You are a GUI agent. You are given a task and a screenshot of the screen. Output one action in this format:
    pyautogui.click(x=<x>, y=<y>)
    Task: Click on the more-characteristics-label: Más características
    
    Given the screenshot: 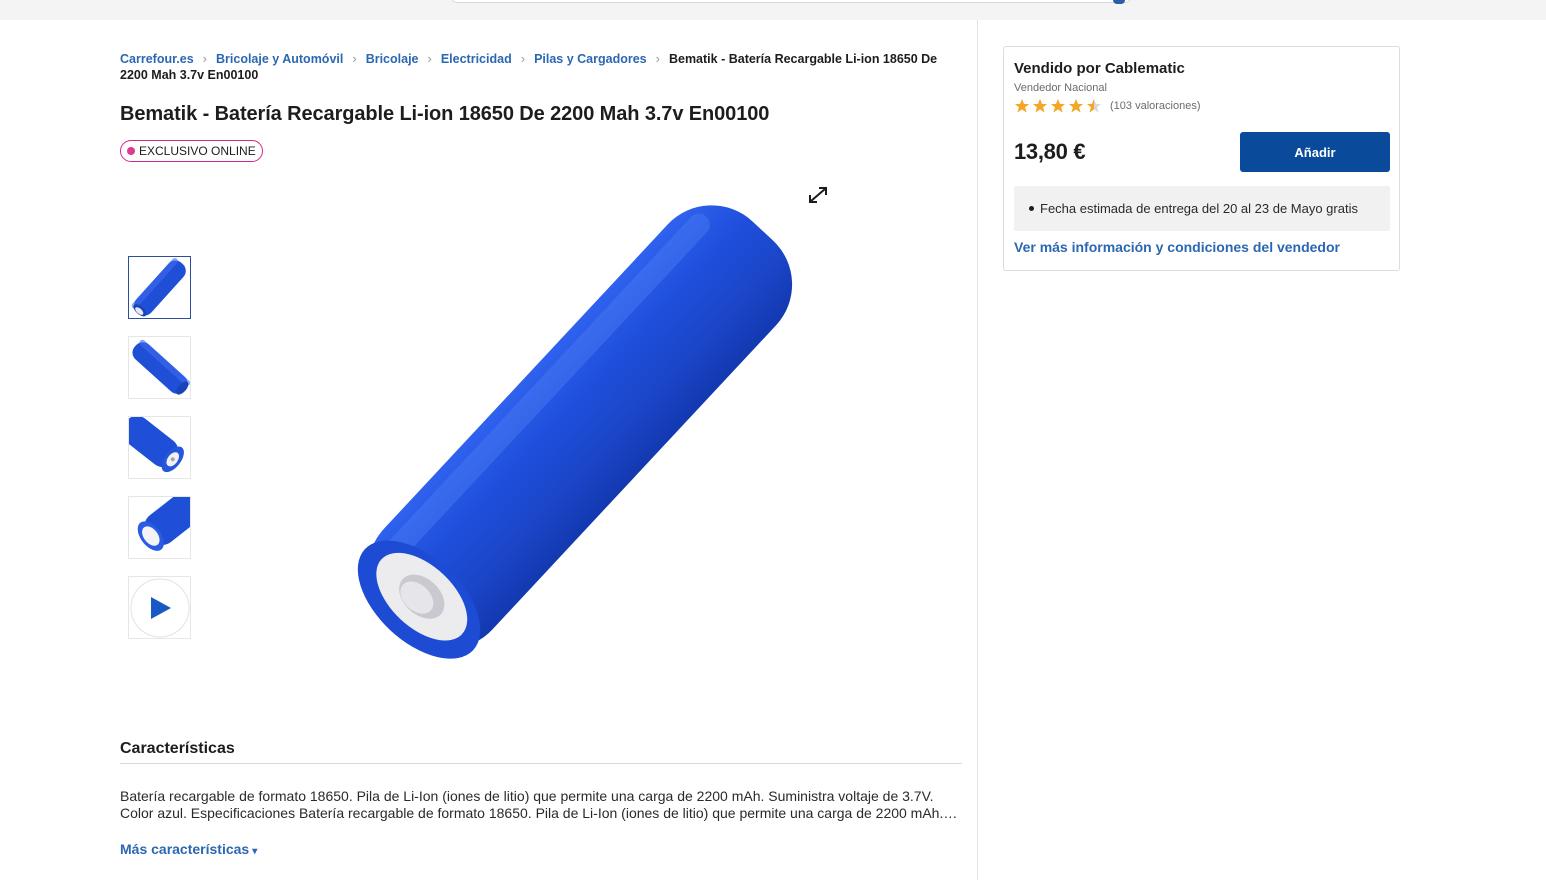 What is the action you would take?
    pyautogui.click(x=185, y=849)
    